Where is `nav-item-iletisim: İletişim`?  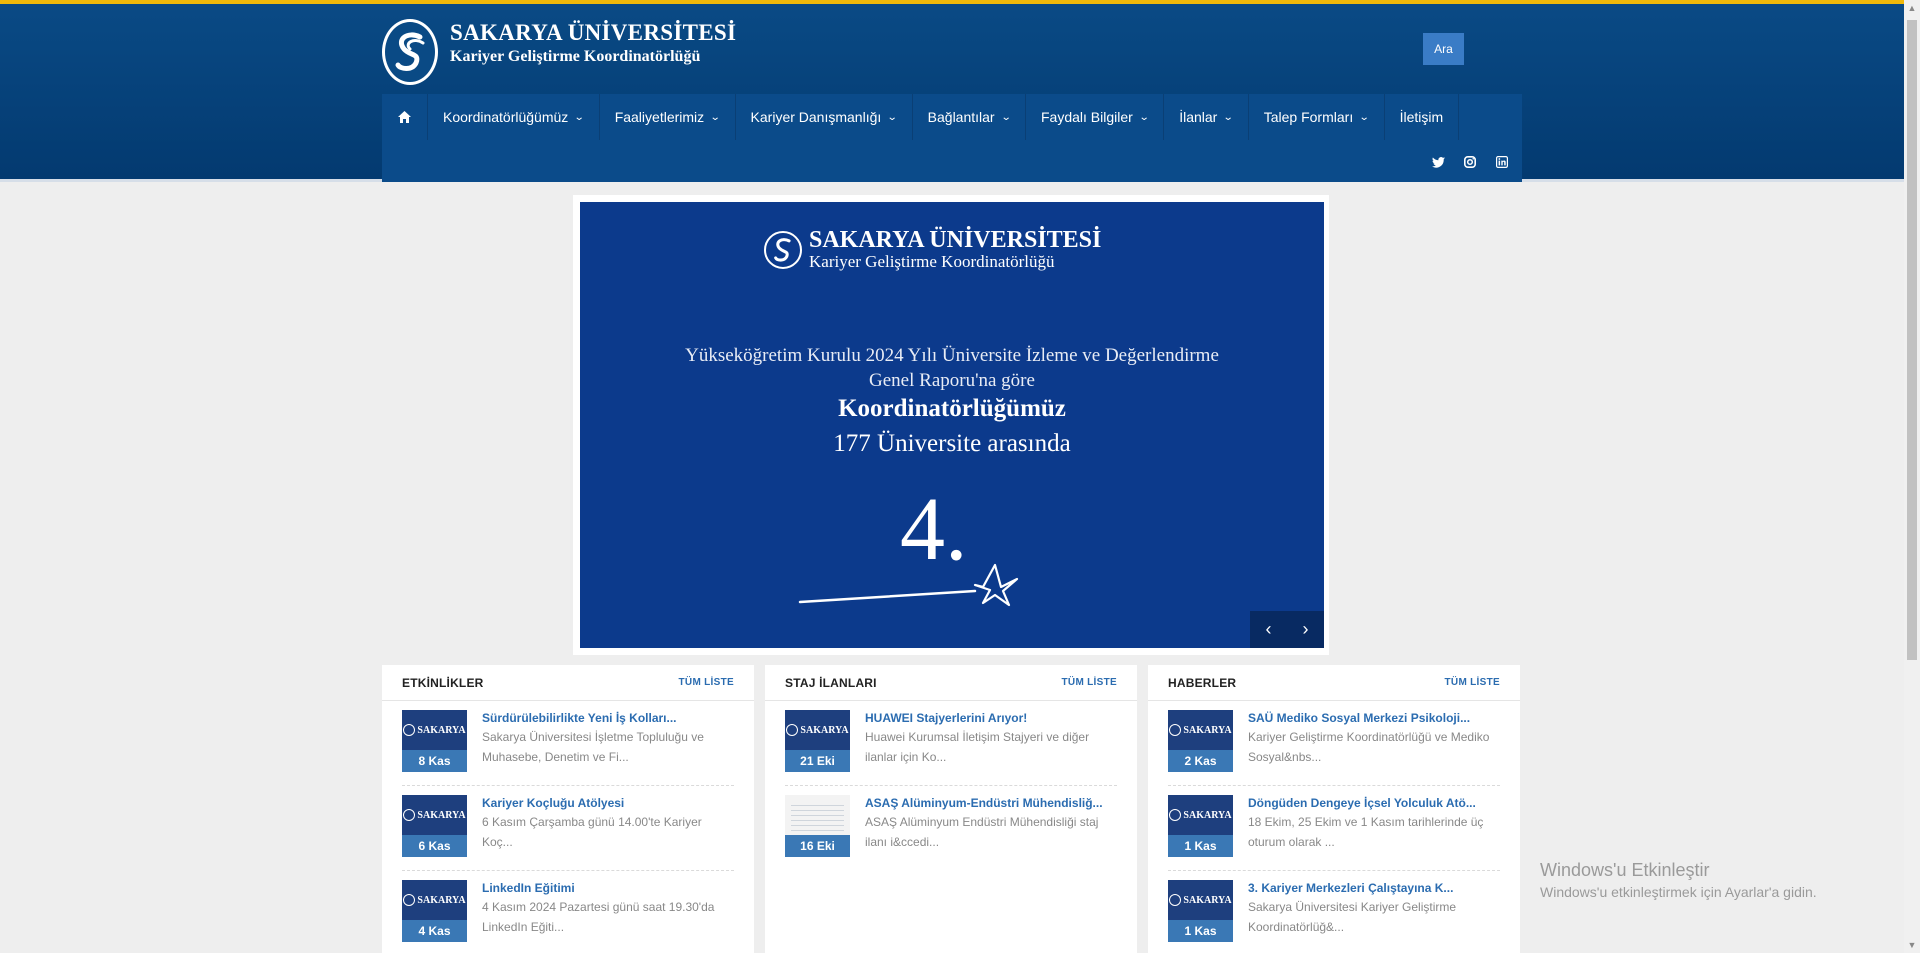 nav-item-iletisim: İletişim is located at coordinates (1422, 117).